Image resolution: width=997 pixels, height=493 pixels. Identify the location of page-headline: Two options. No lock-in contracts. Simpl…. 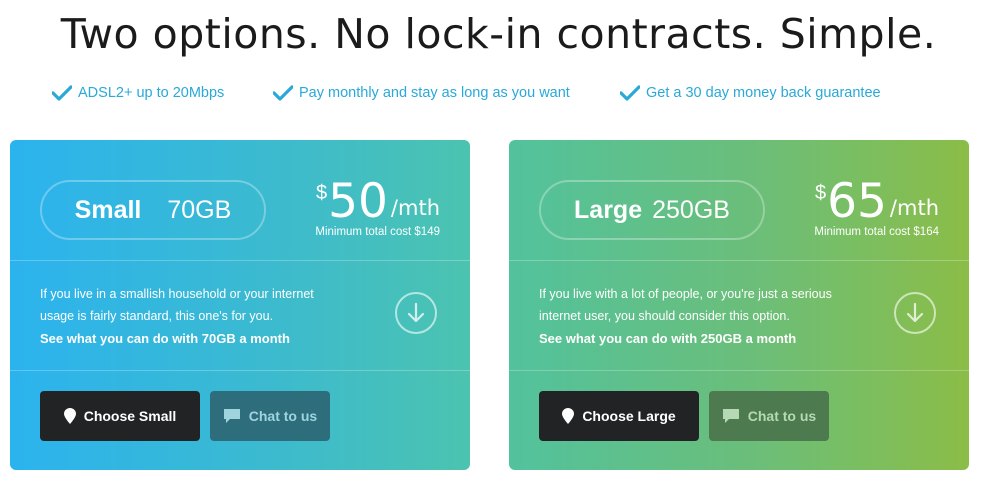
(498, 34).